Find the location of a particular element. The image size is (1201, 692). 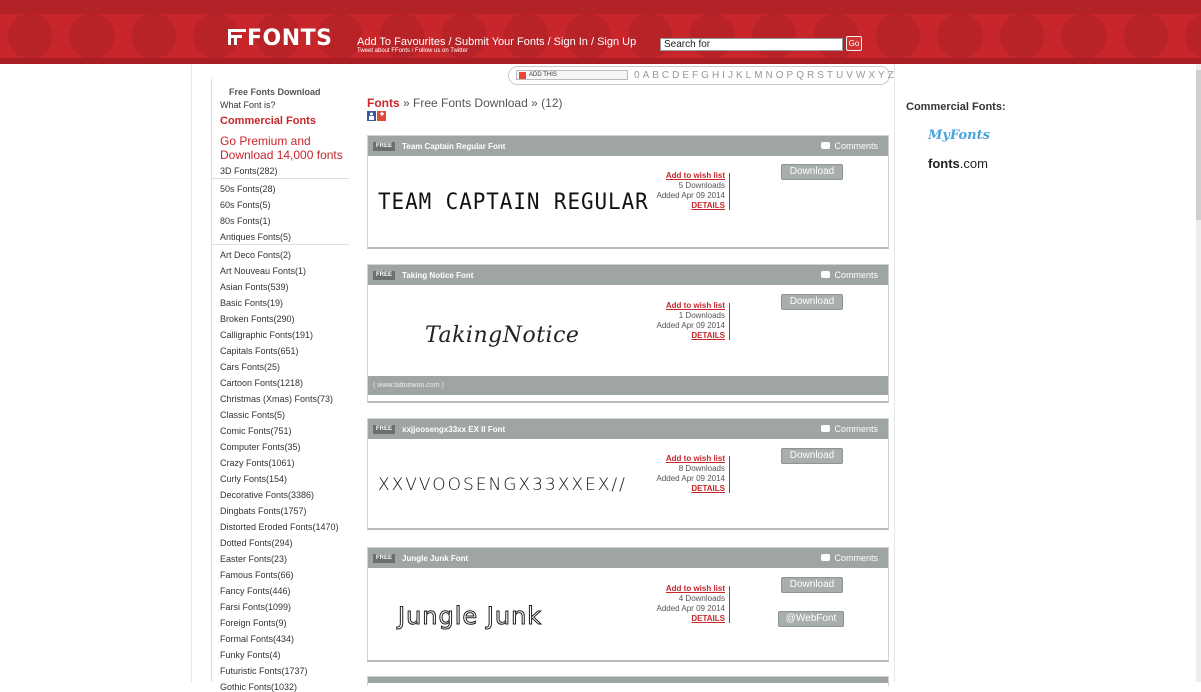

category-link: Broken Fonts(290) is located at coordinates (257, 319).